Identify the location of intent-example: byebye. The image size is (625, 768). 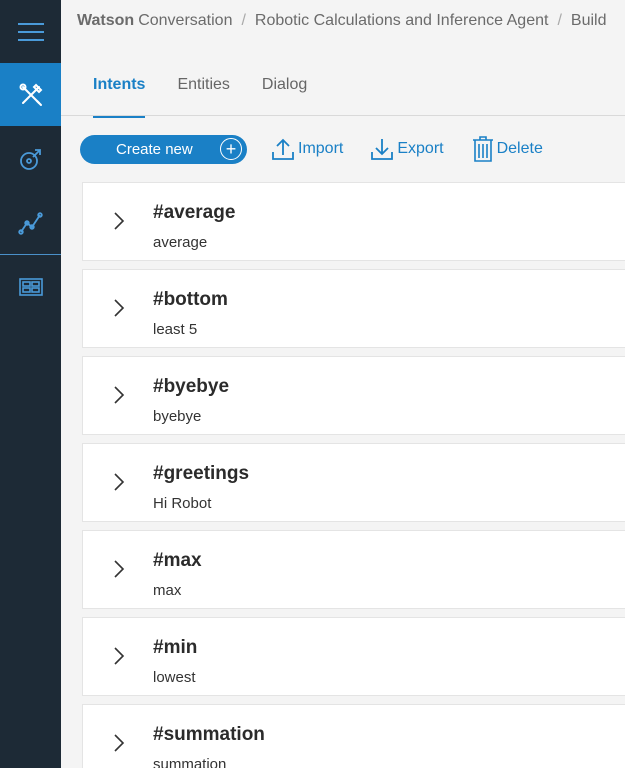
(177, 416).